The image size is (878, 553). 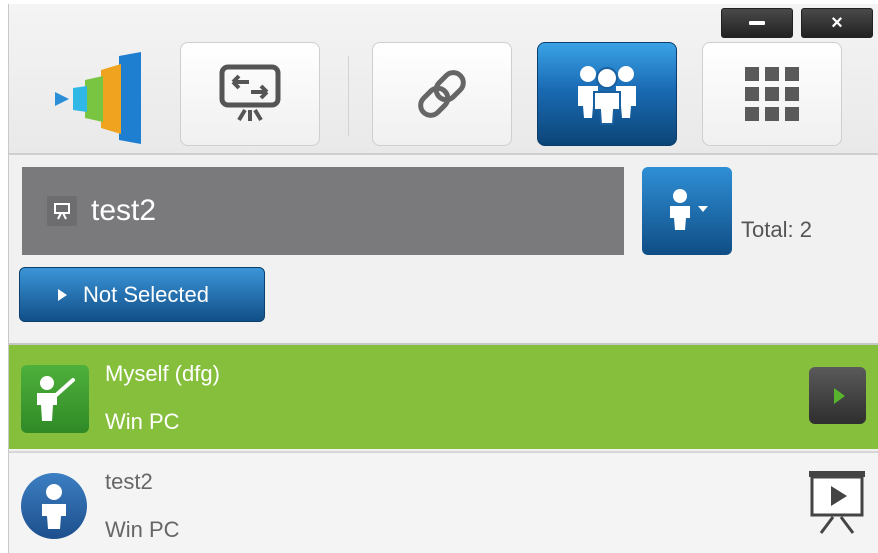 I want to click on room-name: test2, so click(x=124, y=210).